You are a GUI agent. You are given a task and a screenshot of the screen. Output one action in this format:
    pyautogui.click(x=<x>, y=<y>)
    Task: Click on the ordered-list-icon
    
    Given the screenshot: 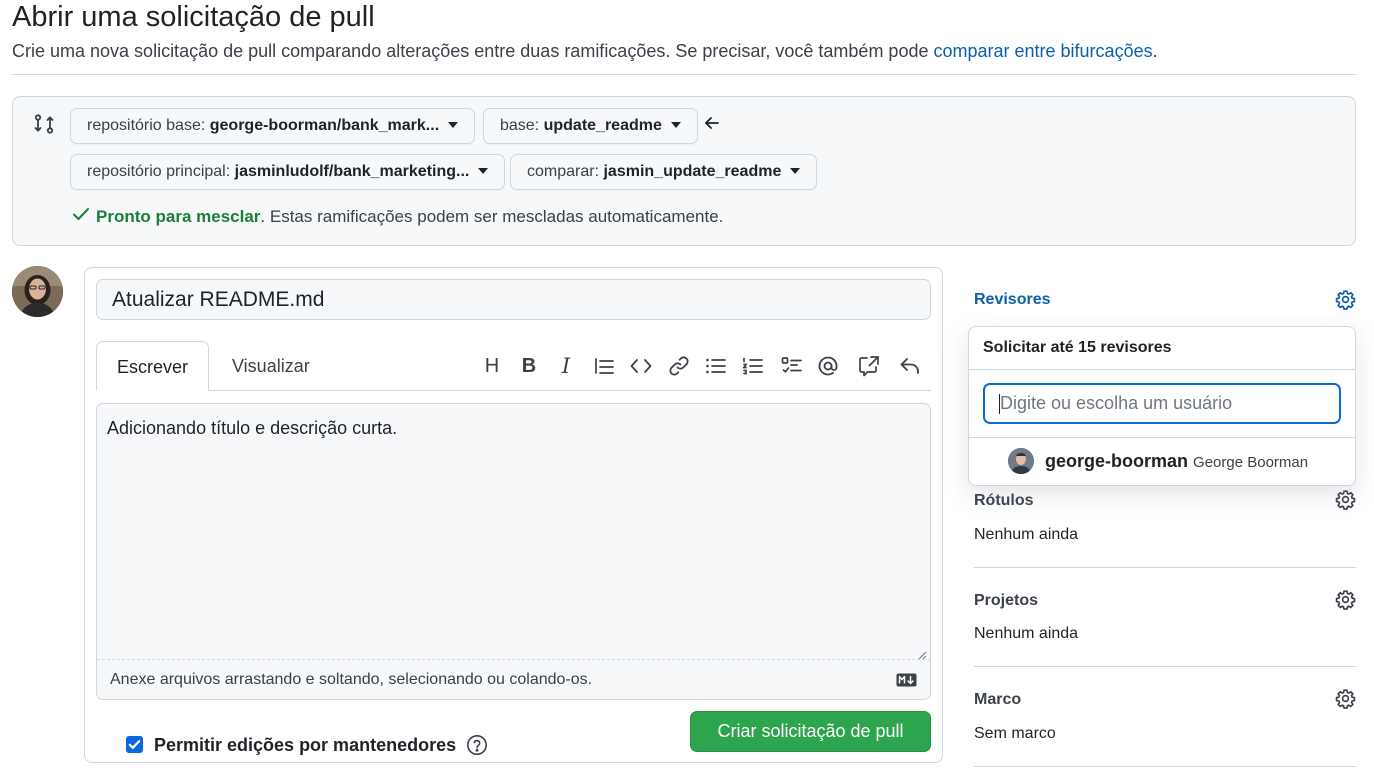 What is the action you would take?
    pyautogui.click(x=753, y=366)
    